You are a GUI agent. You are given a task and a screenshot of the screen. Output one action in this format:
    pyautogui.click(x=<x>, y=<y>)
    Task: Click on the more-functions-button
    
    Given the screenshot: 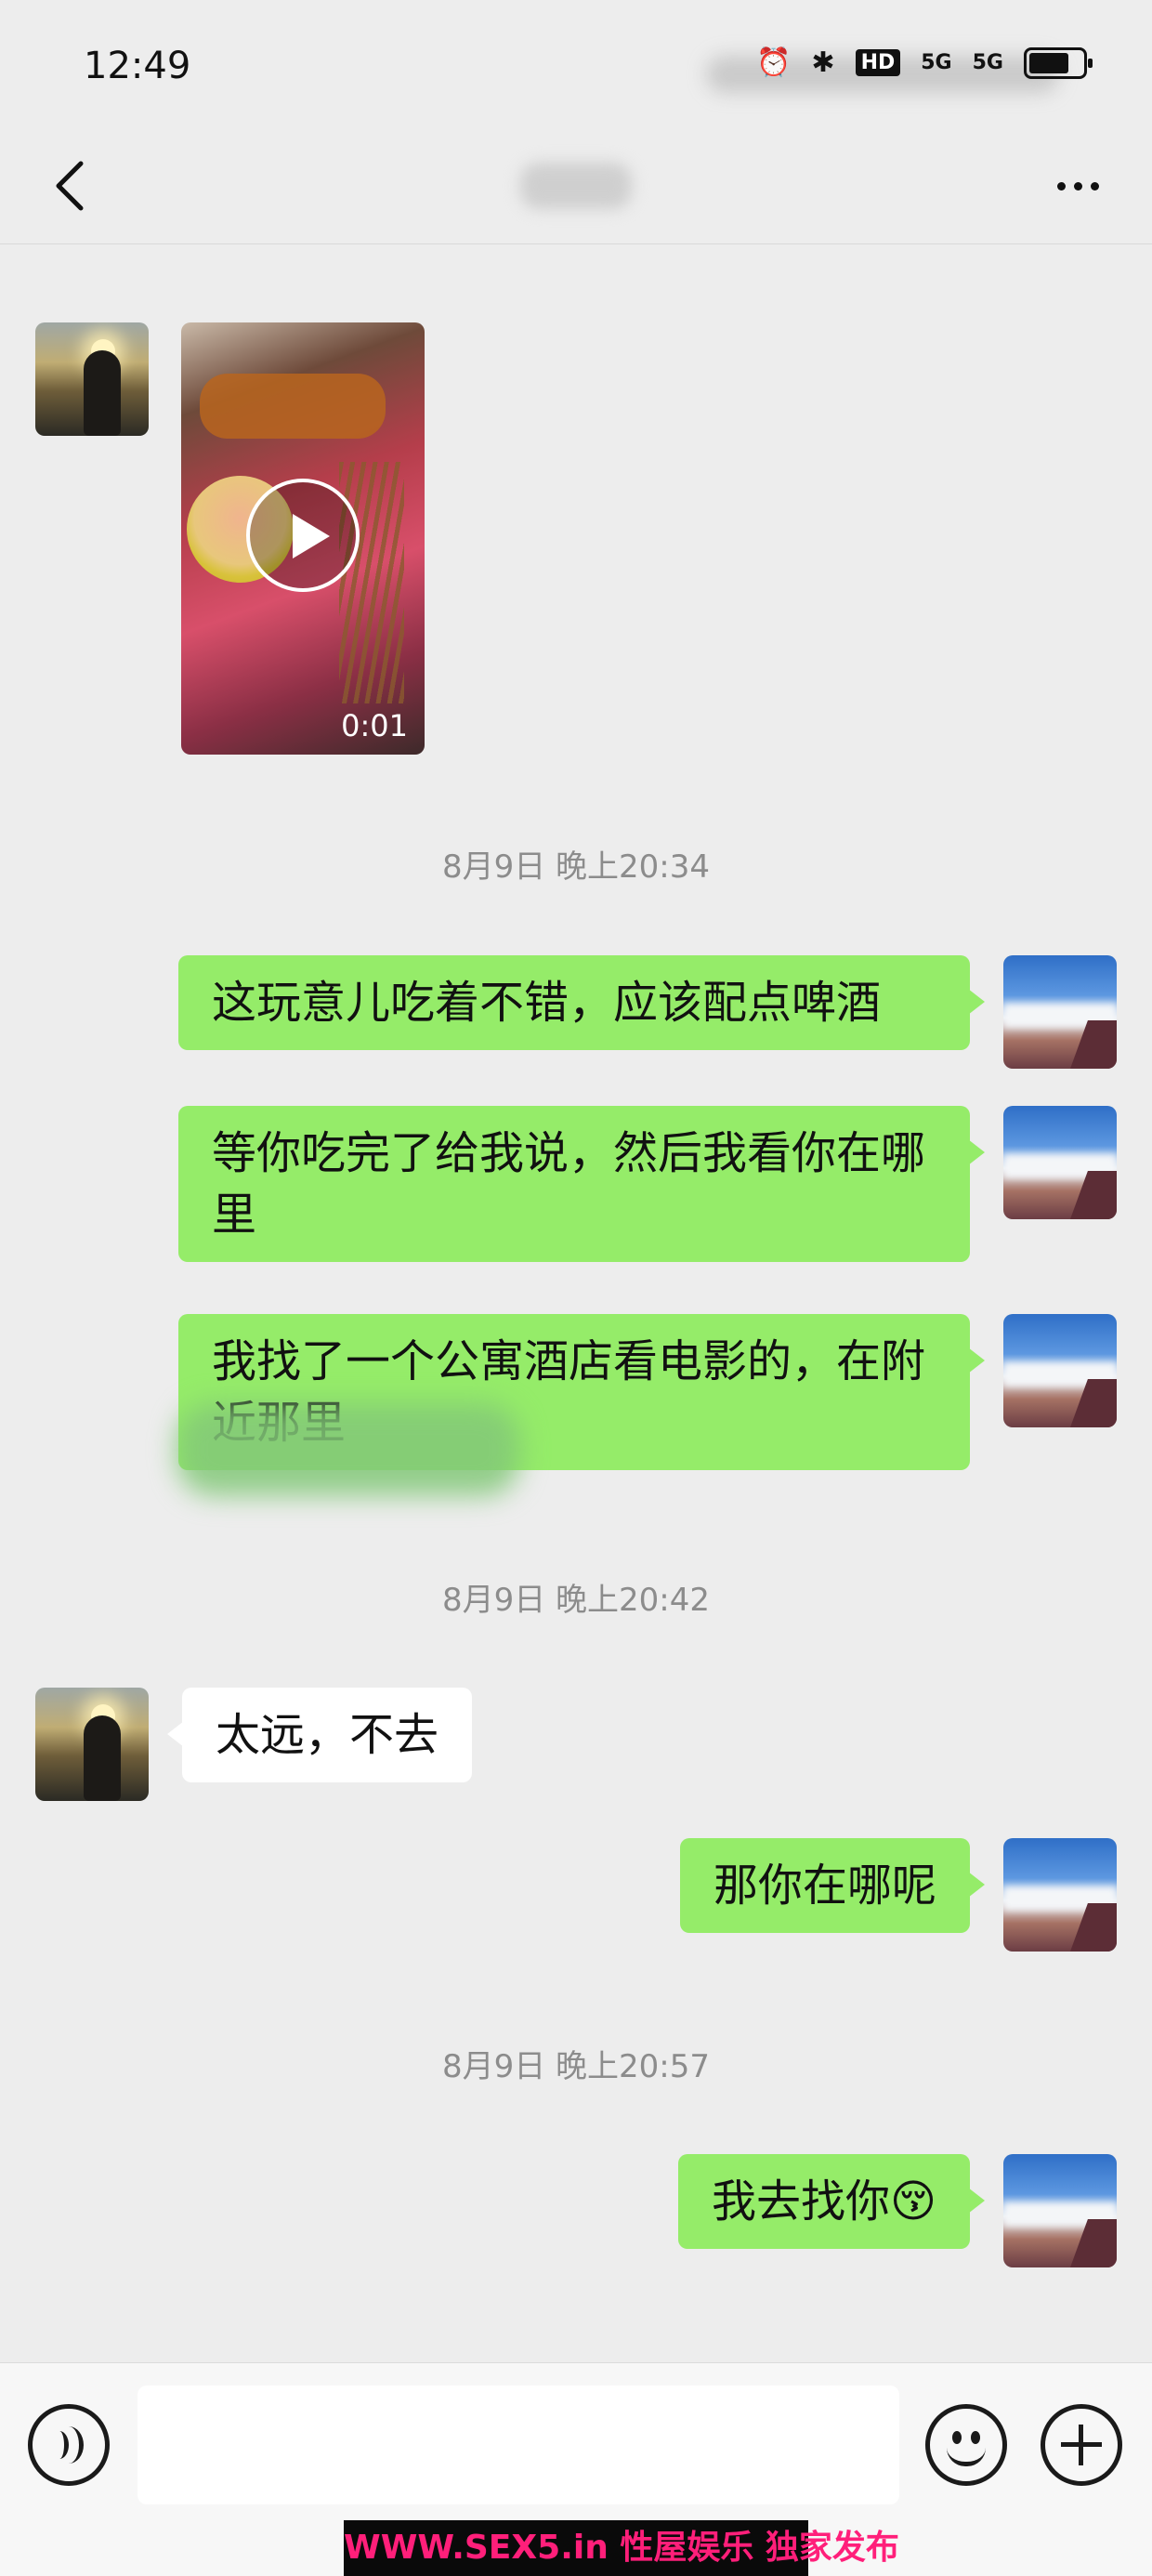 What is the action you would take?
    pyautogui.click(x=1081, y=2445)
    